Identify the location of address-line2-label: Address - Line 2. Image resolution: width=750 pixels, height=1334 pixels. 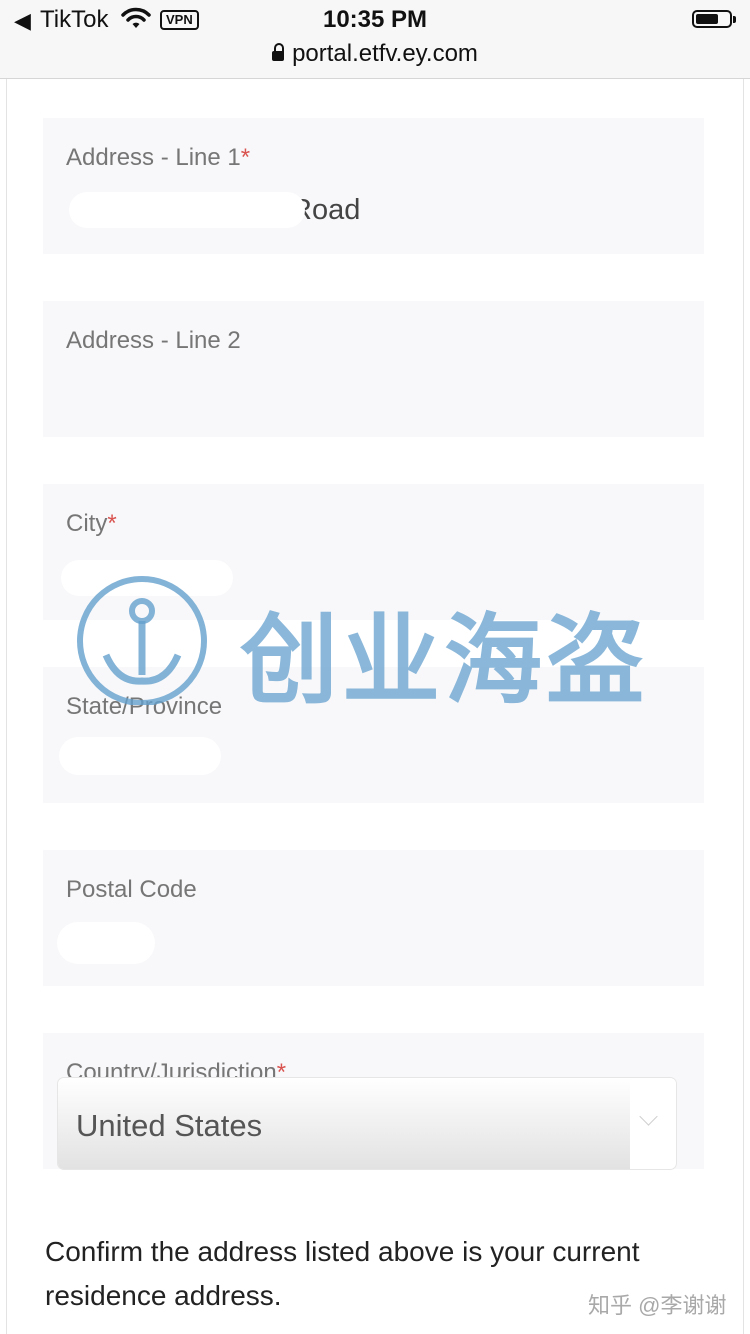
(153, 340).